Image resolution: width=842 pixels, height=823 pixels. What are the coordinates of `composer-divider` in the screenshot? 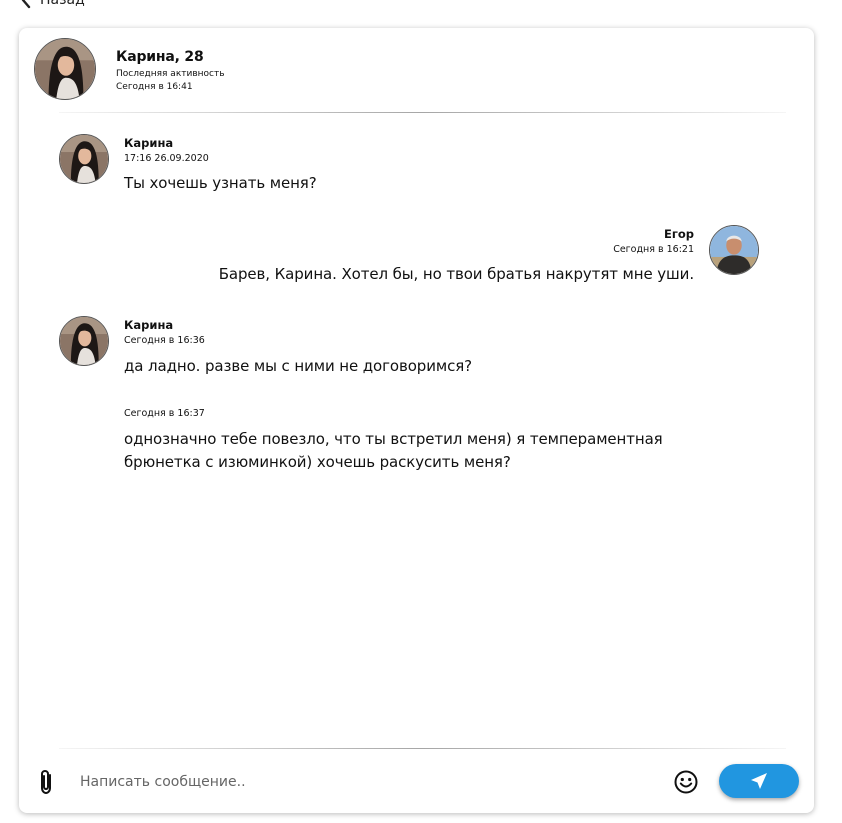 It's located at (422, 748).